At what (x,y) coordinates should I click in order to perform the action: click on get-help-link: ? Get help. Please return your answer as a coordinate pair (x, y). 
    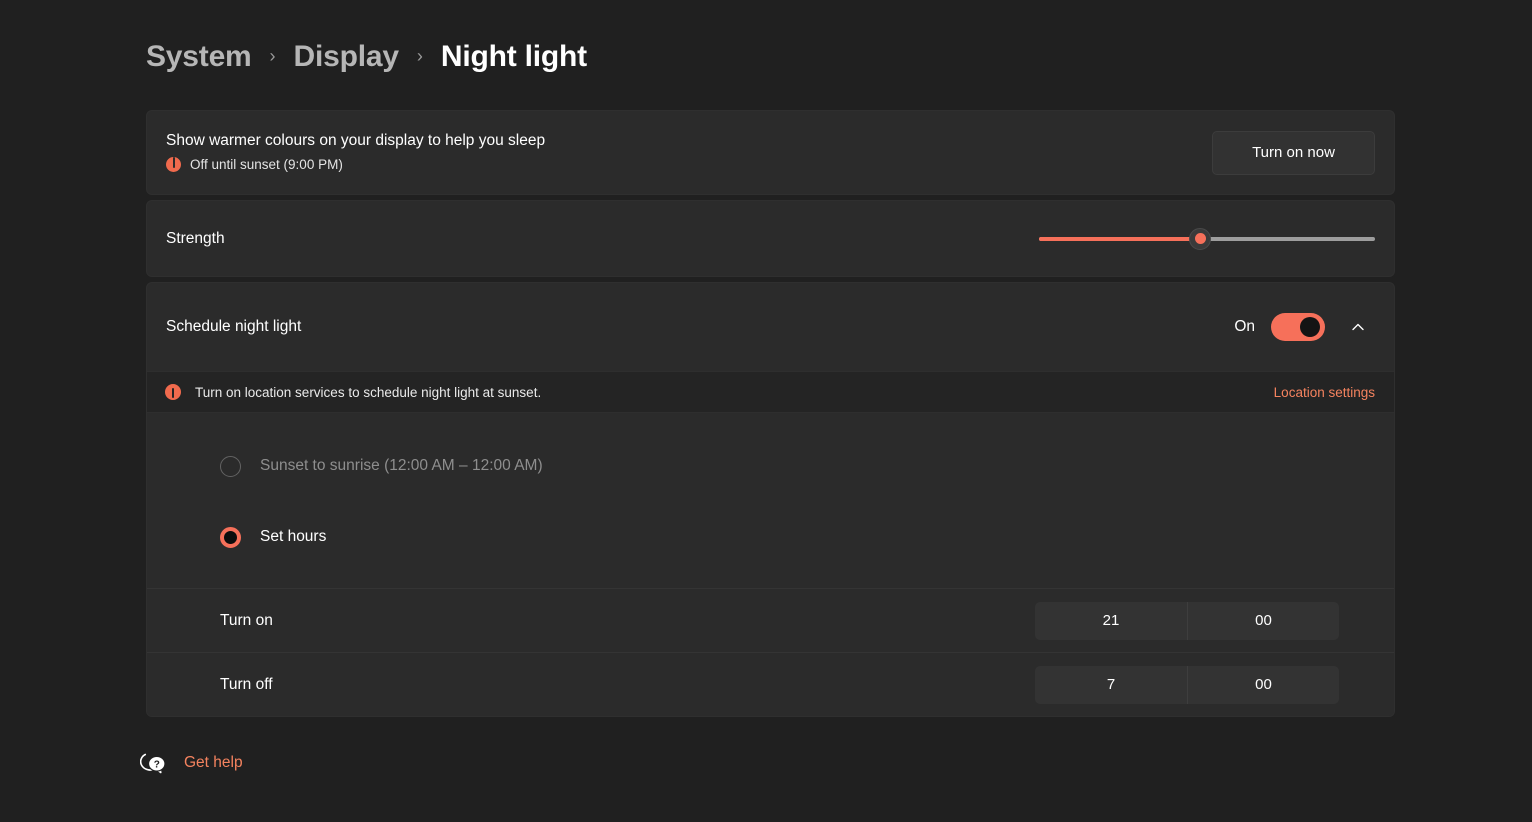
    Looking at the image, I should click on (191, 763).